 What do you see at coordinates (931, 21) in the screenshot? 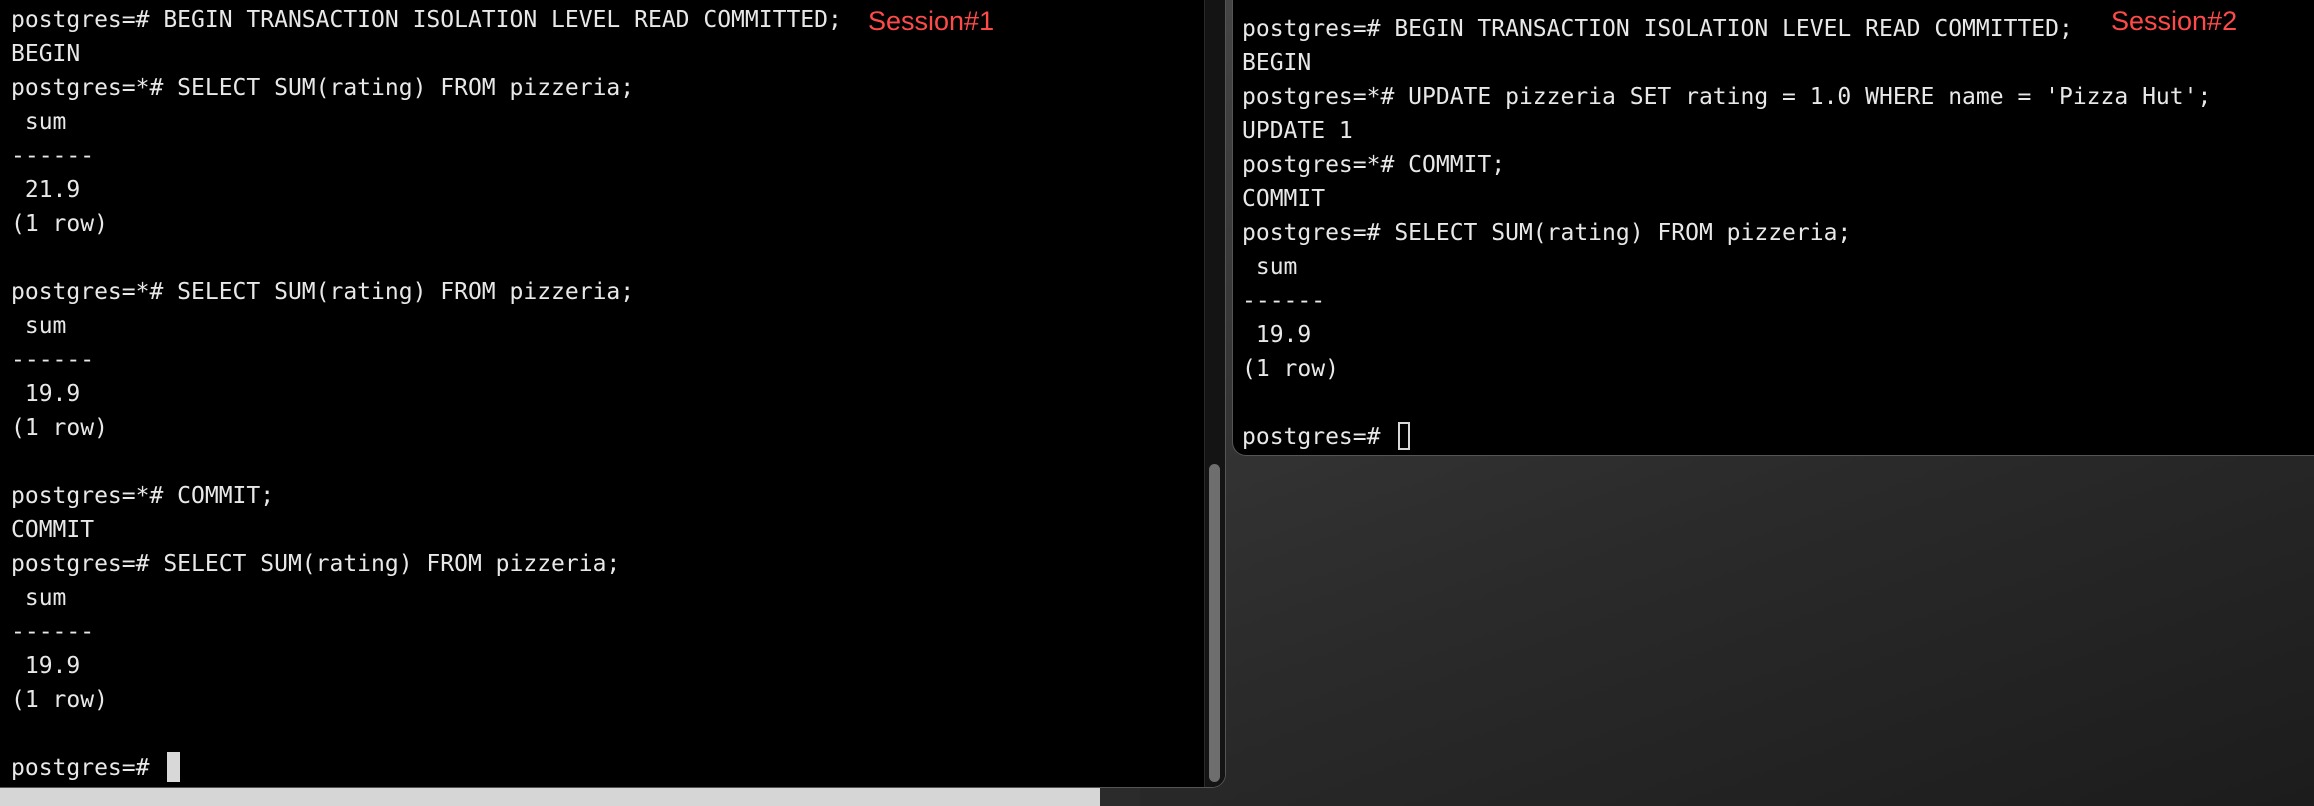
I see `session-label-1: Session#1` at bounding box center [931, 21].